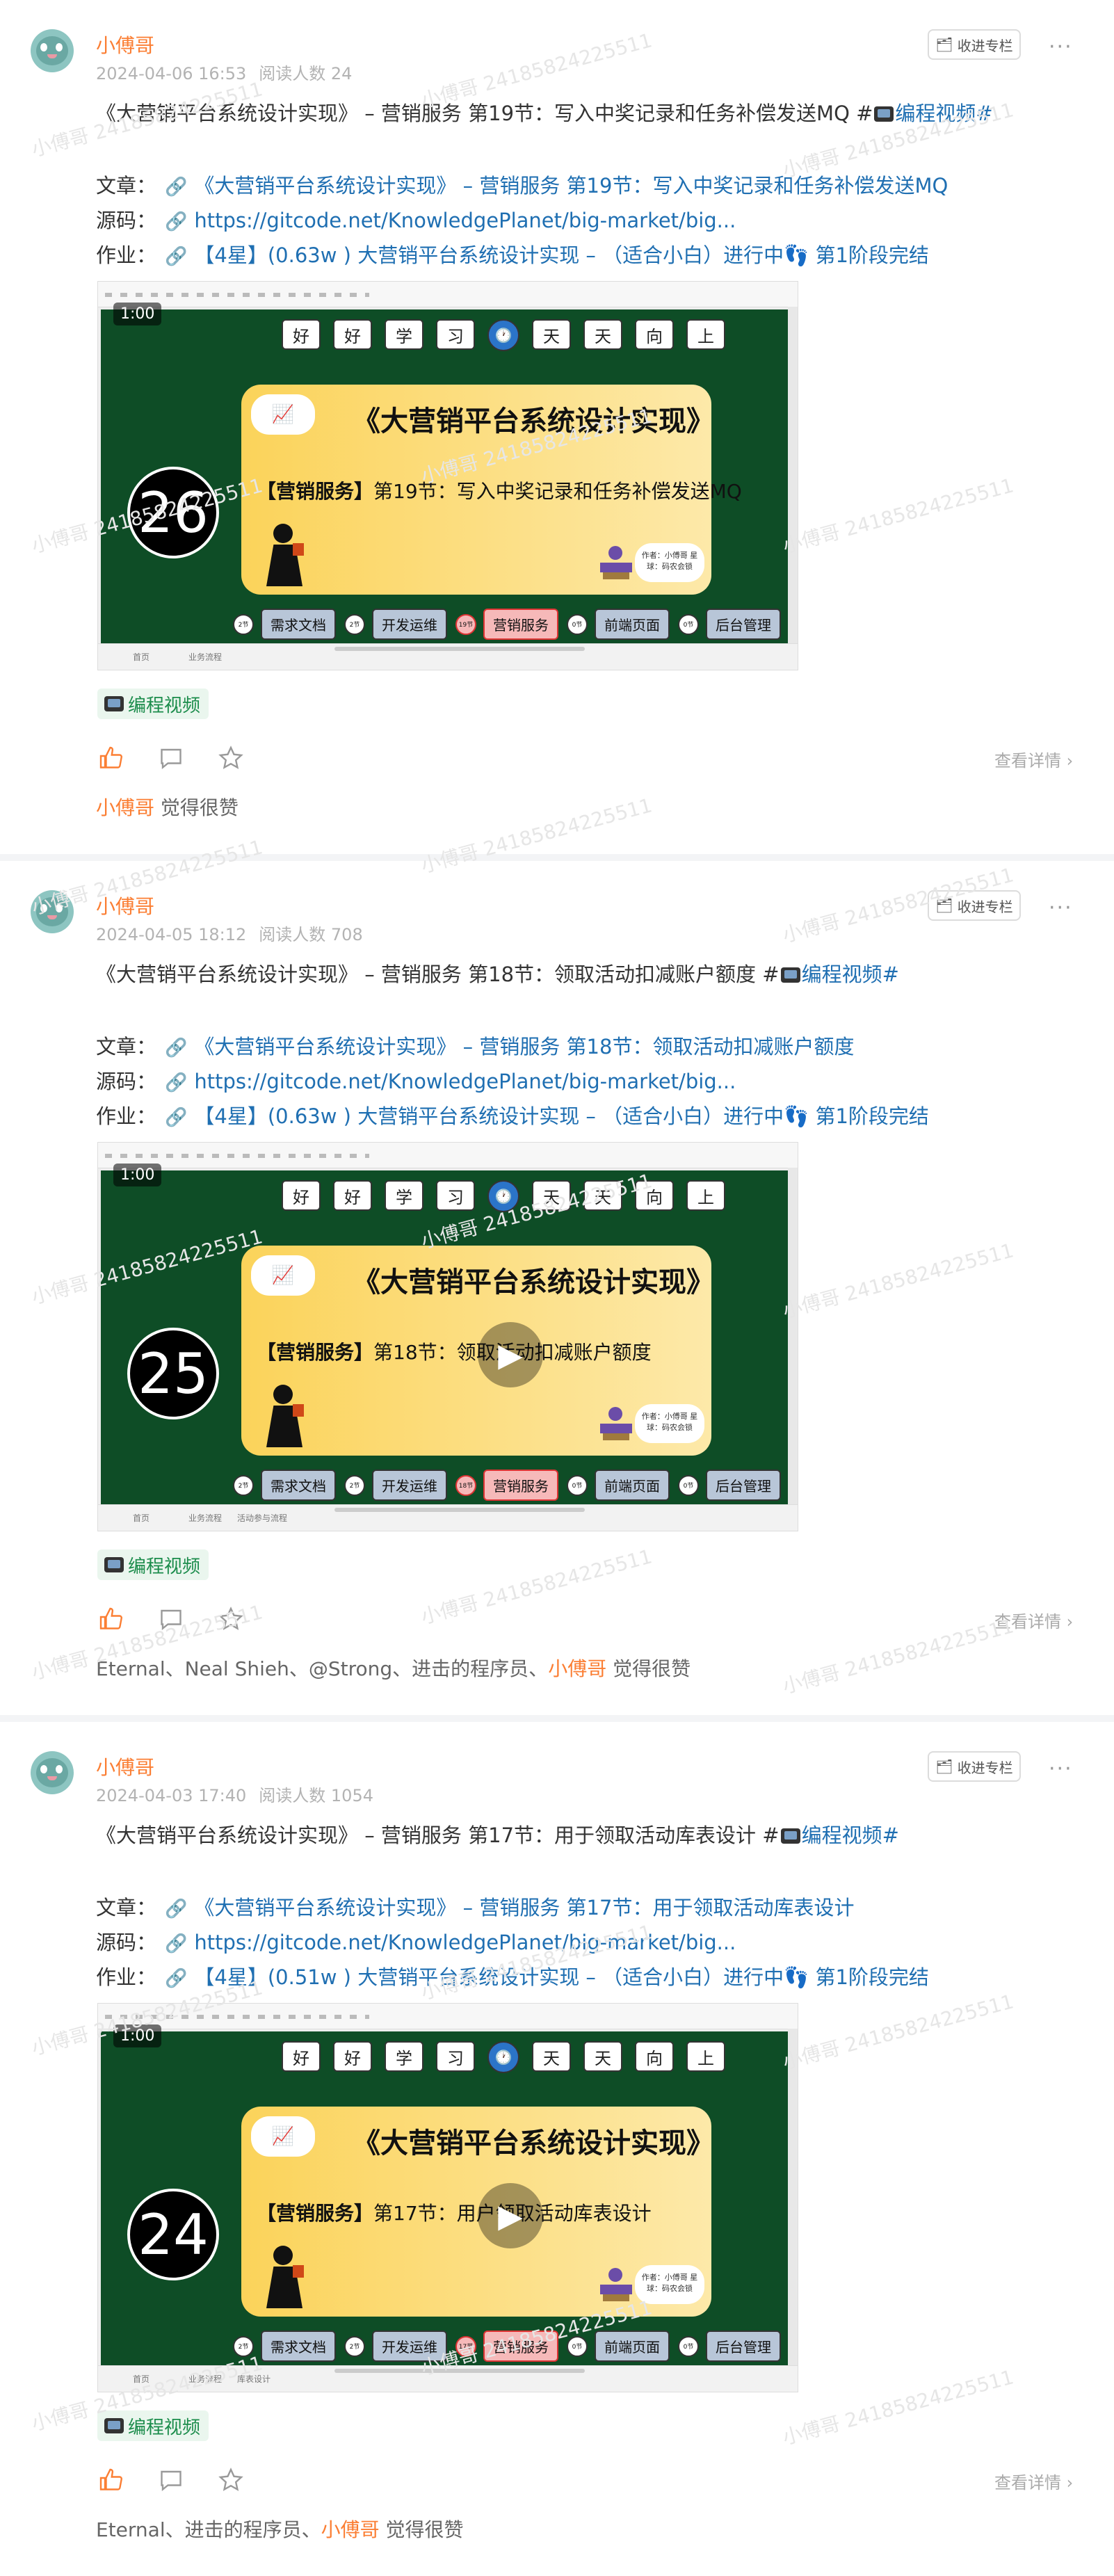 Image resolution: width=1114 pixels, height=2576 pixels. What do you see at coordinates (507, 624) in the screenshot?
I see `chapter-tabs: 2节 需求文档 2节 开发运维 19节 营销服务 0节 前端页面 0节 后台管理` at bounding box center [507, 624].